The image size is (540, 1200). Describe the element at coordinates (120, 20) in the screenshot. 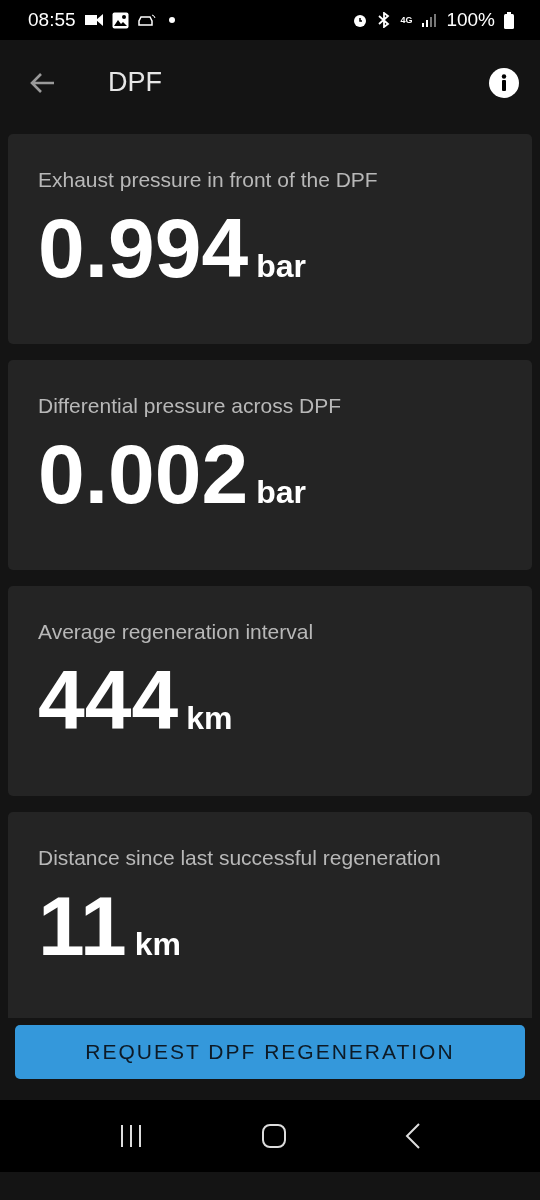

I see `image-icon` at that location.